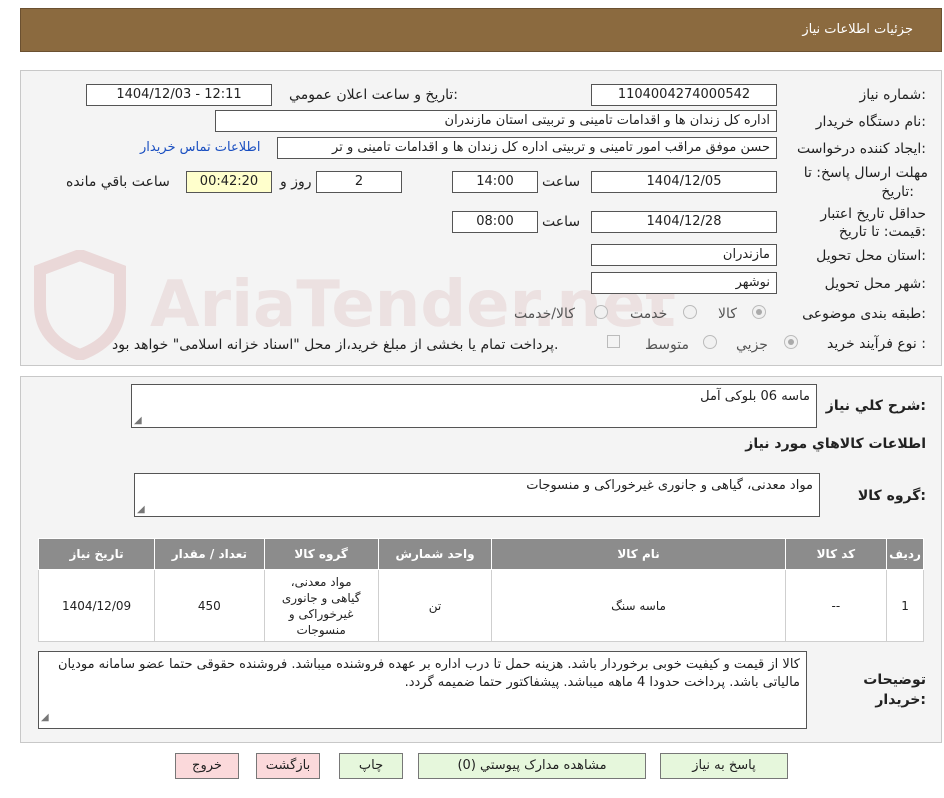 This screenshot has height=798, width=944. Describe the element at coordinates (474, 406) in the screenshot. I see `general-desc-field: ماسه 06 بلوکی آمل ◢` at that location.